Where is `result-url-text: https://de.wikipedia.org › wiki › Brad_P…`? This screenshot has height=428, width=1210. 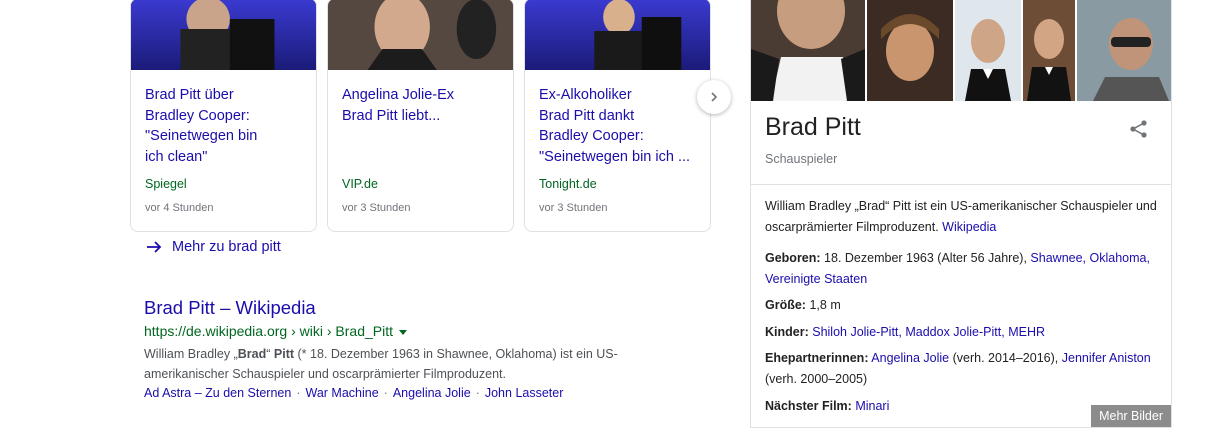
result-url-text: https://de.wikipedia.org › wiki › Brad_P… is located at coordinates (268, 331).